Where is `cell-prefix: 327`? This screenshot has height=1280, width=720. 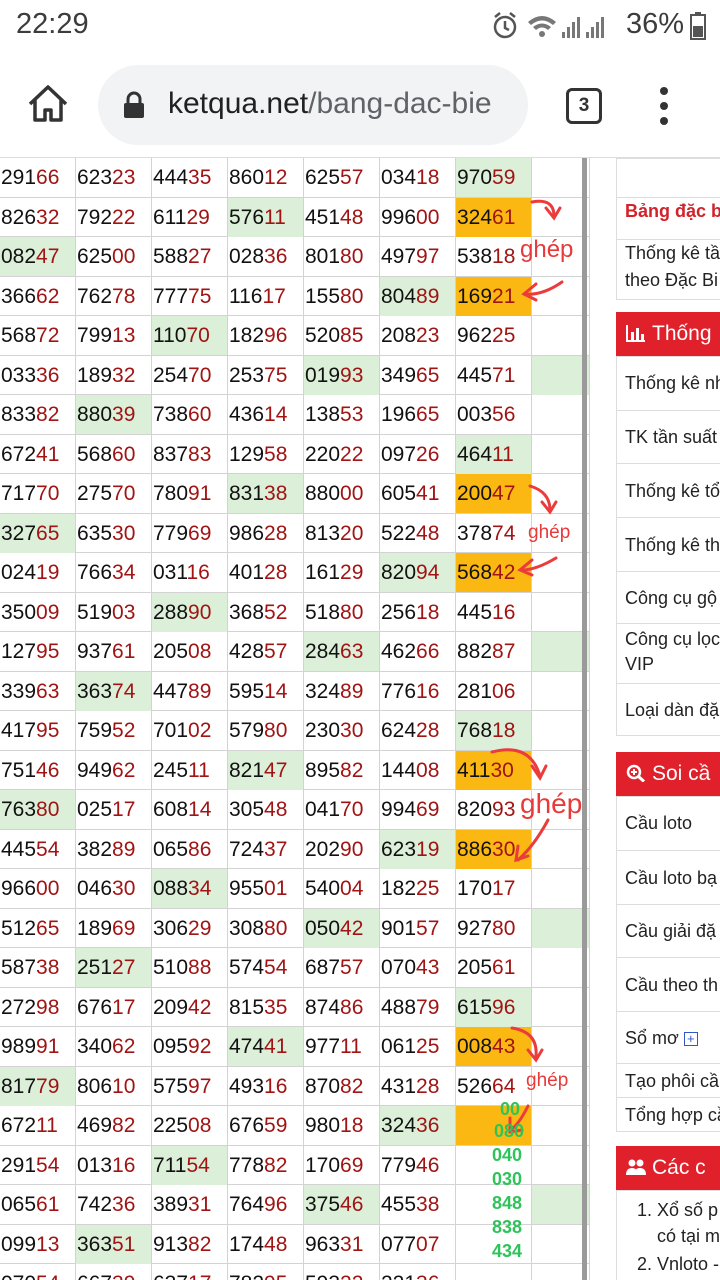
cell-prefix: 327 is located at coordinates (19, 533).